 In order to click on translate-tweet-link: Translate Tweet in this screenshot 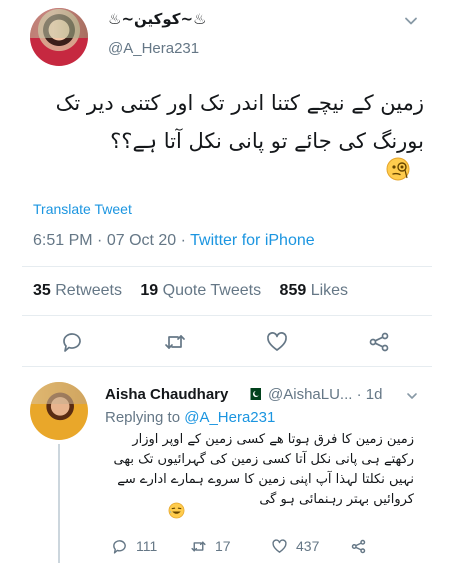, I will do `click(82, 209)`.